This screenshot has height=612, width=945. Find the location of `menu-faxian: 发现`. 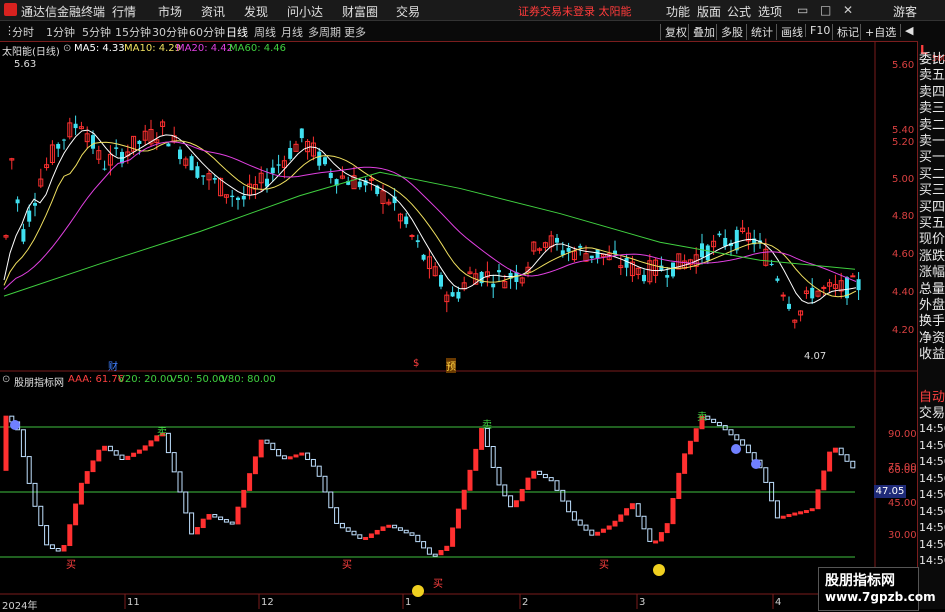

menu-faxian: 发现 is located at coordinates (256, 11).